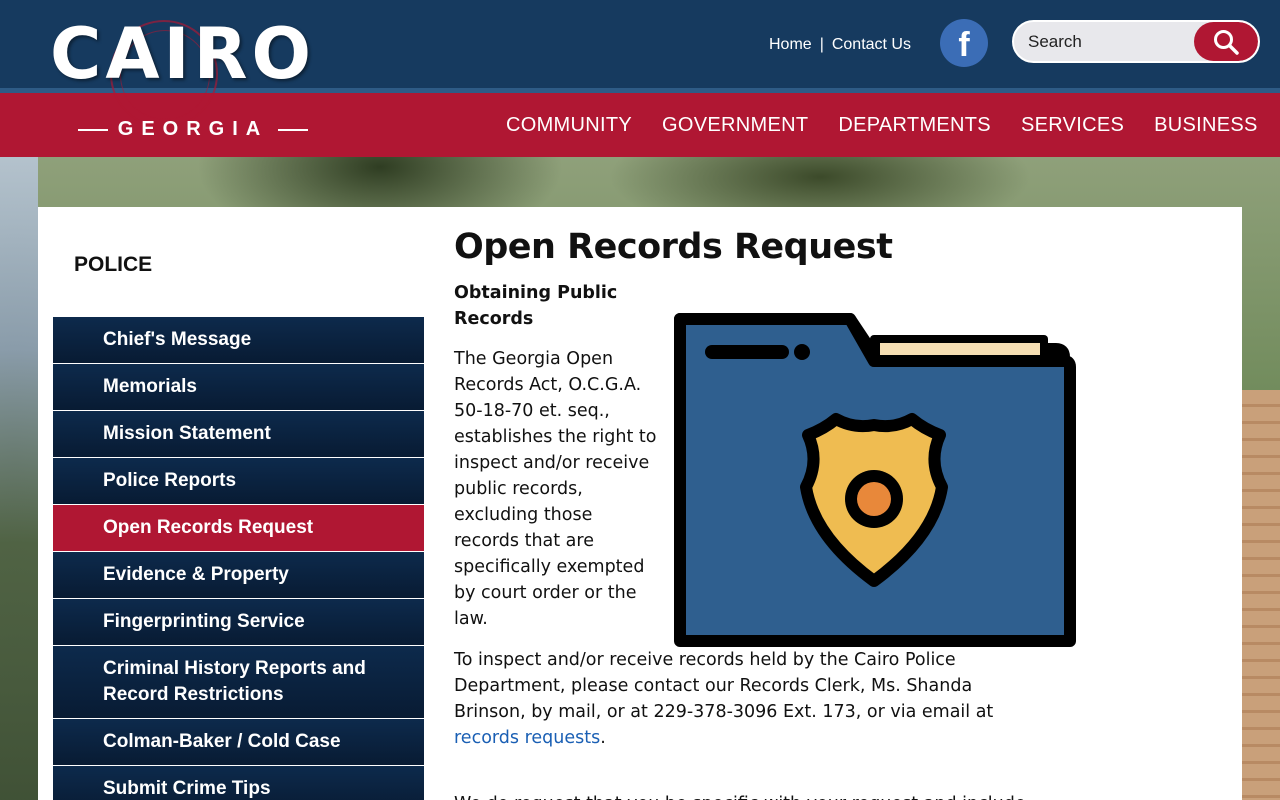 The image size is (1280, 800). I want to click on sidebar-item-memorials: Memorials, so click(238, 387).